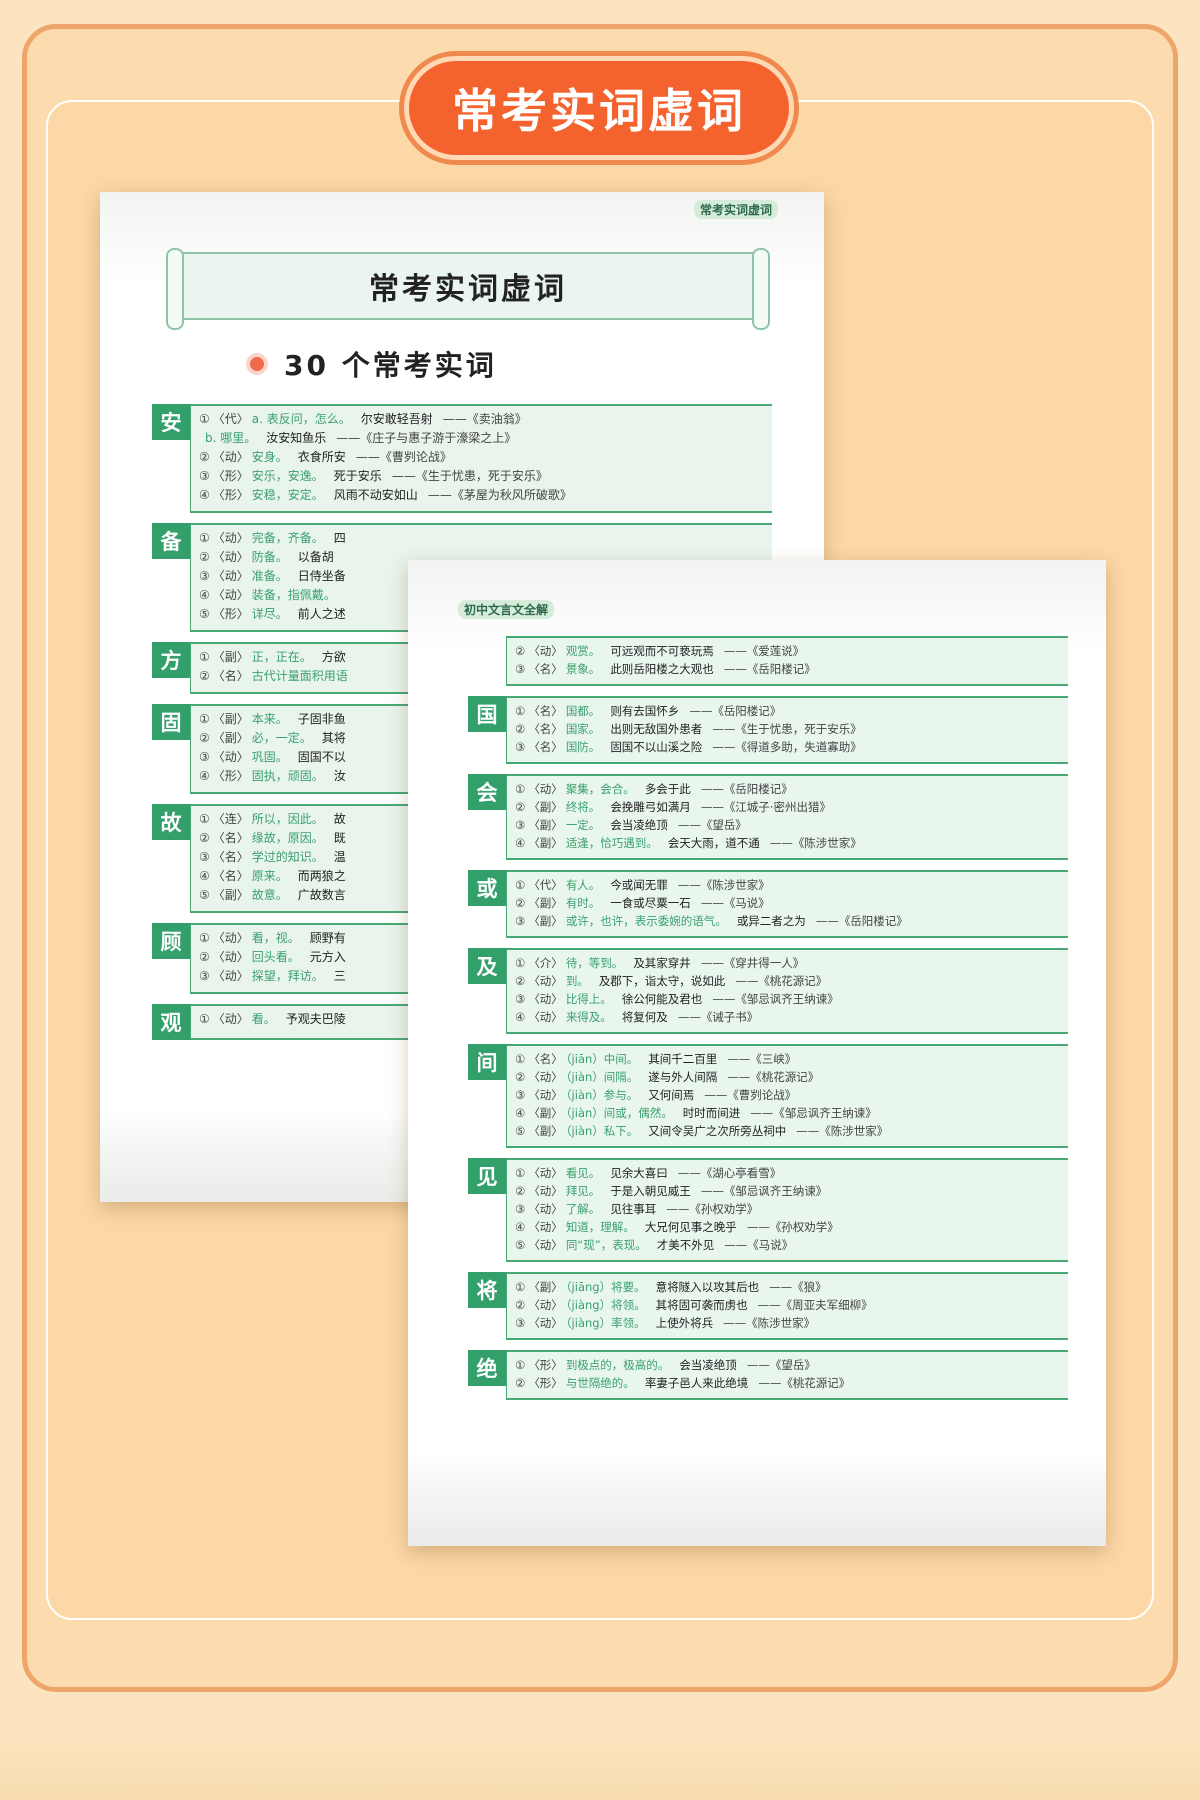  I want to click on definition-line: ③ 〈动〉 （jiàng）率领。 上使外将兵 ——《陈涉世家》, so click(787, 1323).